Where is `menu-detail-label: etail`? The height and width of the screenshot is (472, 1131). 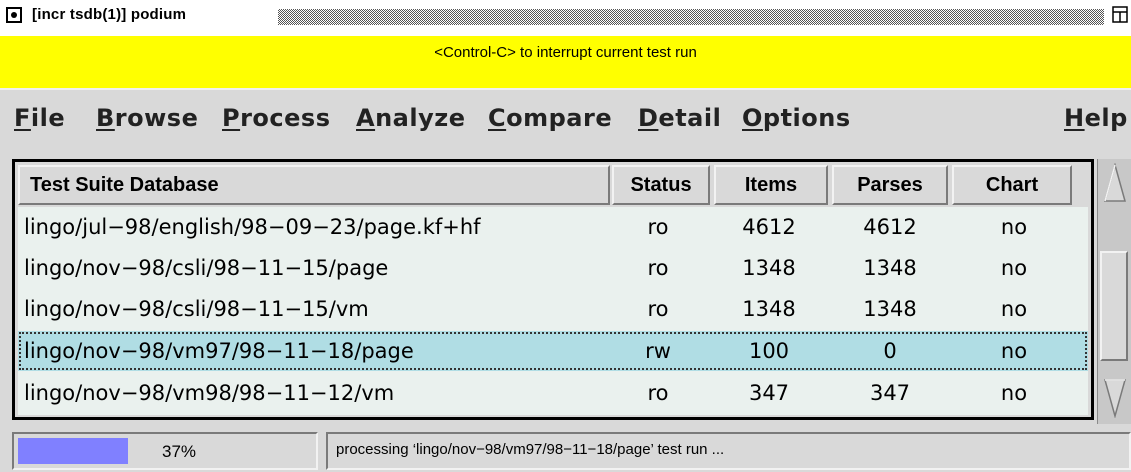
menu-detail-label: etail is located at coordinates (690, 118).